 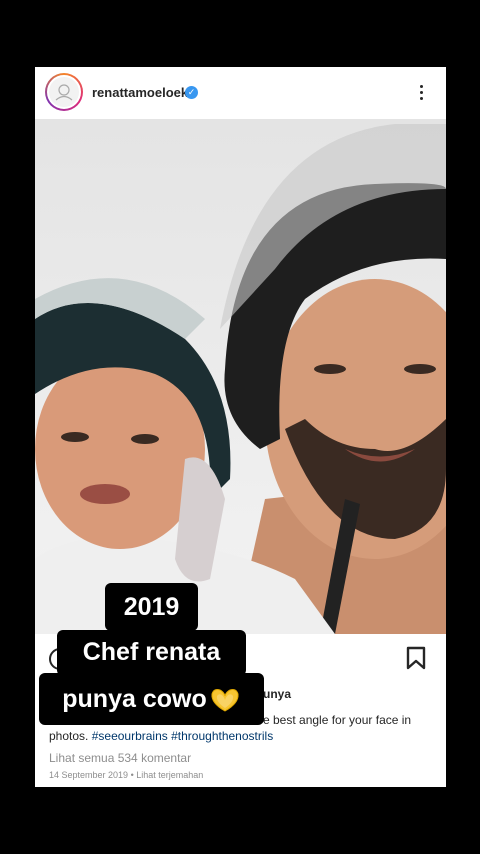 I want to click on post-date: 14 September 2019 • Lihat terjemahan, so click(x=126, y=775).